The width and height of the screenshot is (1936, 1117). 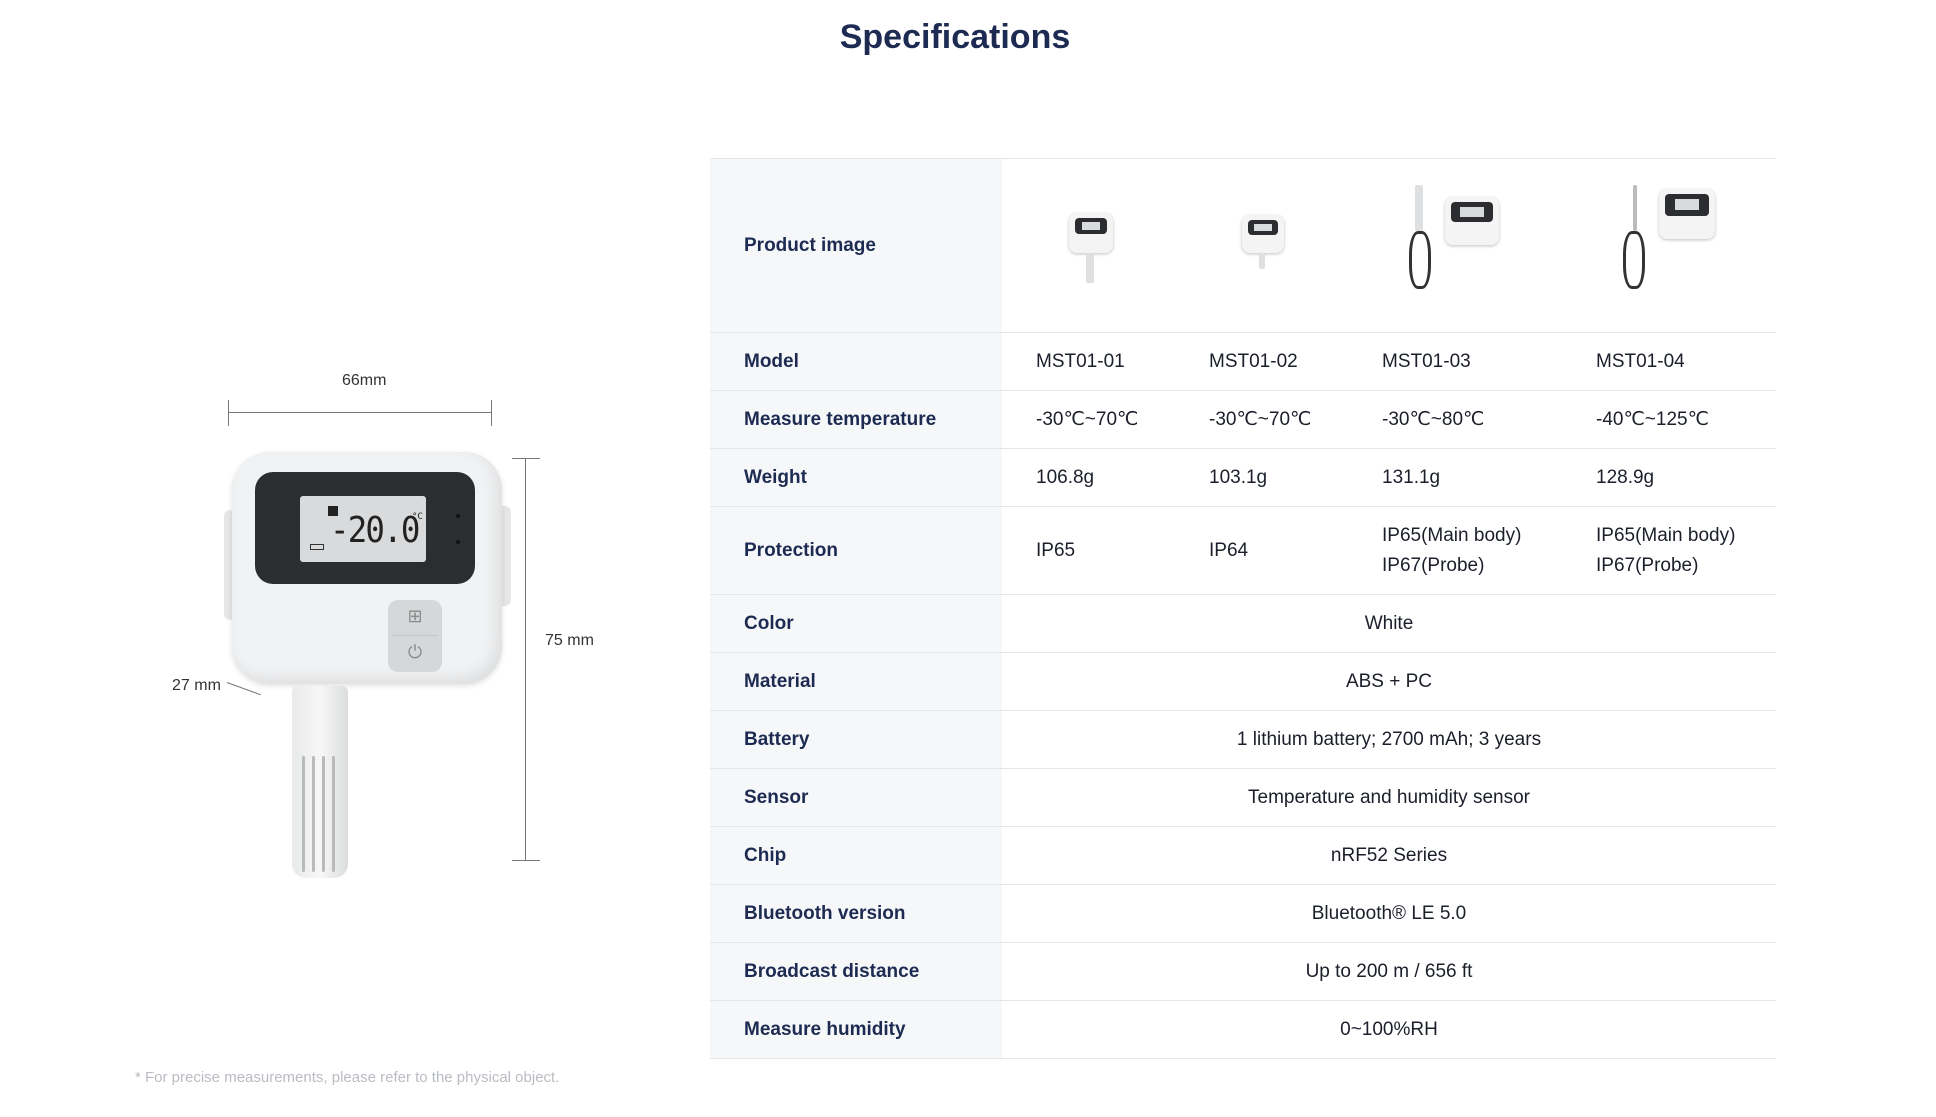 What do you see at coordinates (856, 739) in the screenshot?
I see `row-label: Battery` at bounding box center [856, 739].